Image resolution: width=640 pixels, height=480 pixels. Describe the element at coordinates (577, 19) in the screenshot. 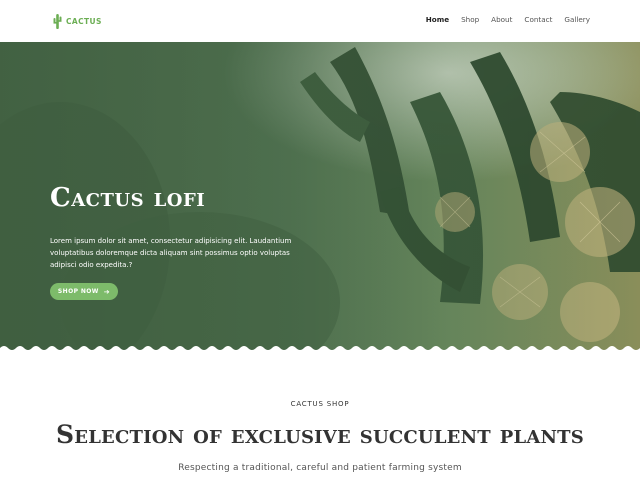

I see `nav-gallery: Gallery` at that location.